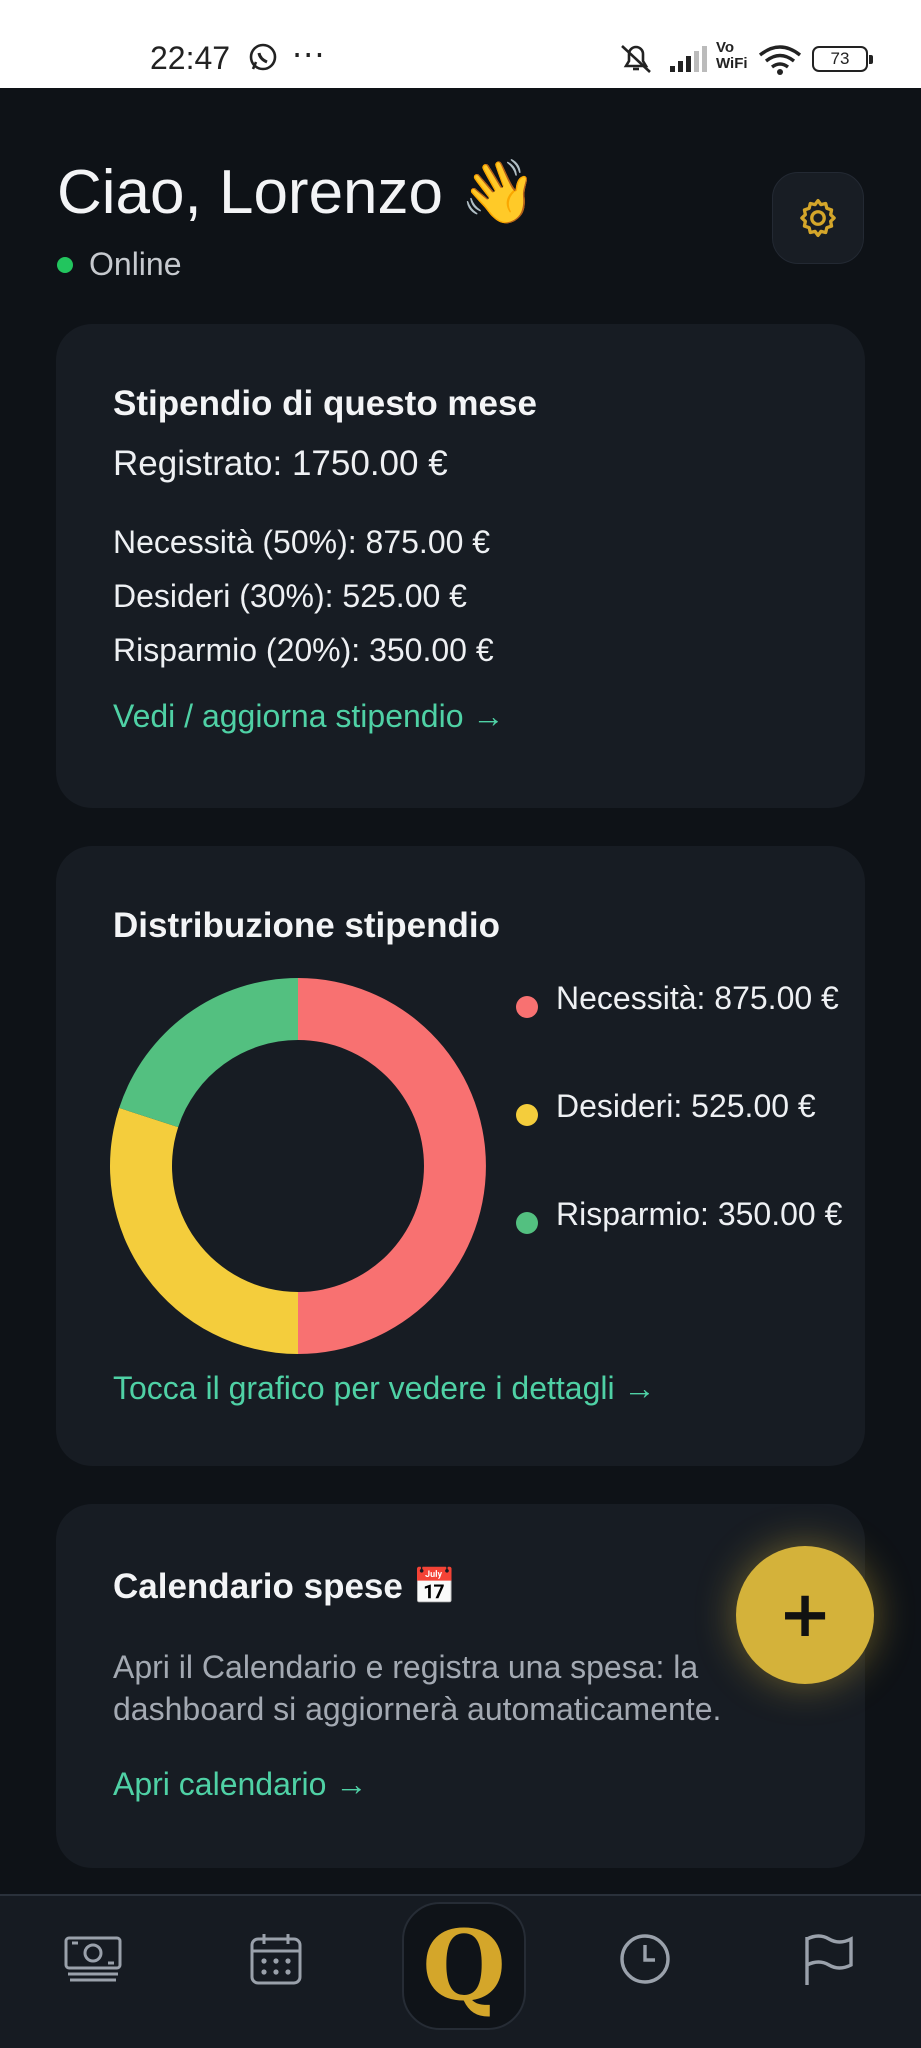 The image size is (921, 2048). Describe the element at coordinates (636, 59) in the screenshot. I see `mute-icon` at that location.